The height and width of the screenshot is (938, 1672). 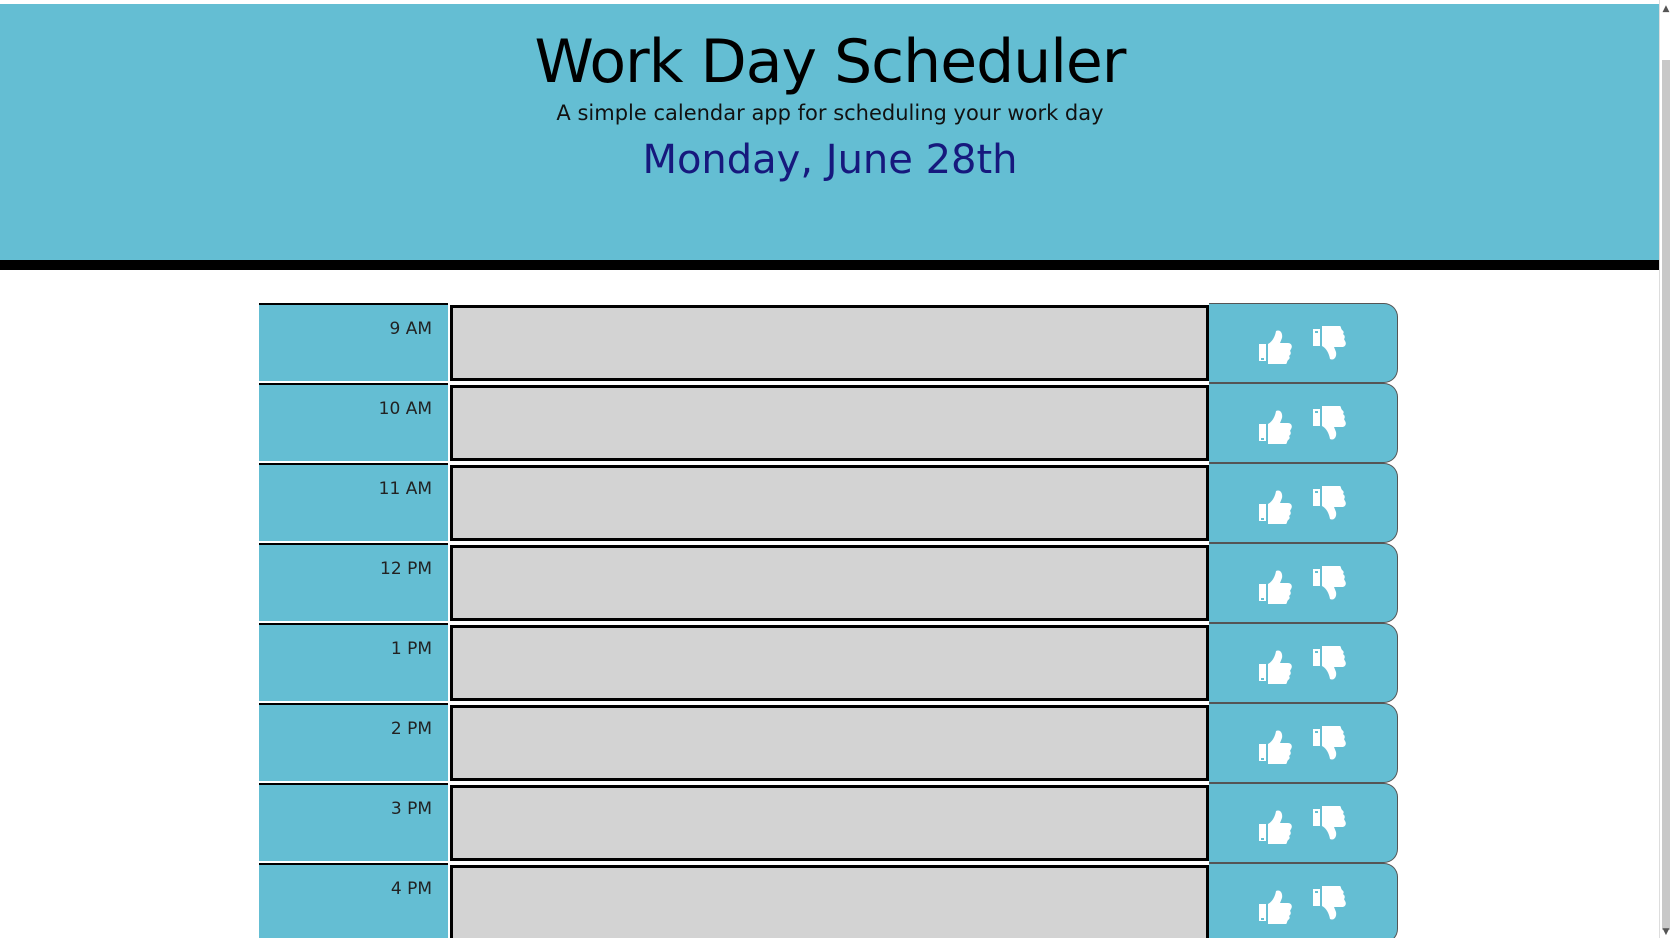 I want to click on hour-label: 9 AM, so click(x=410, y=329).